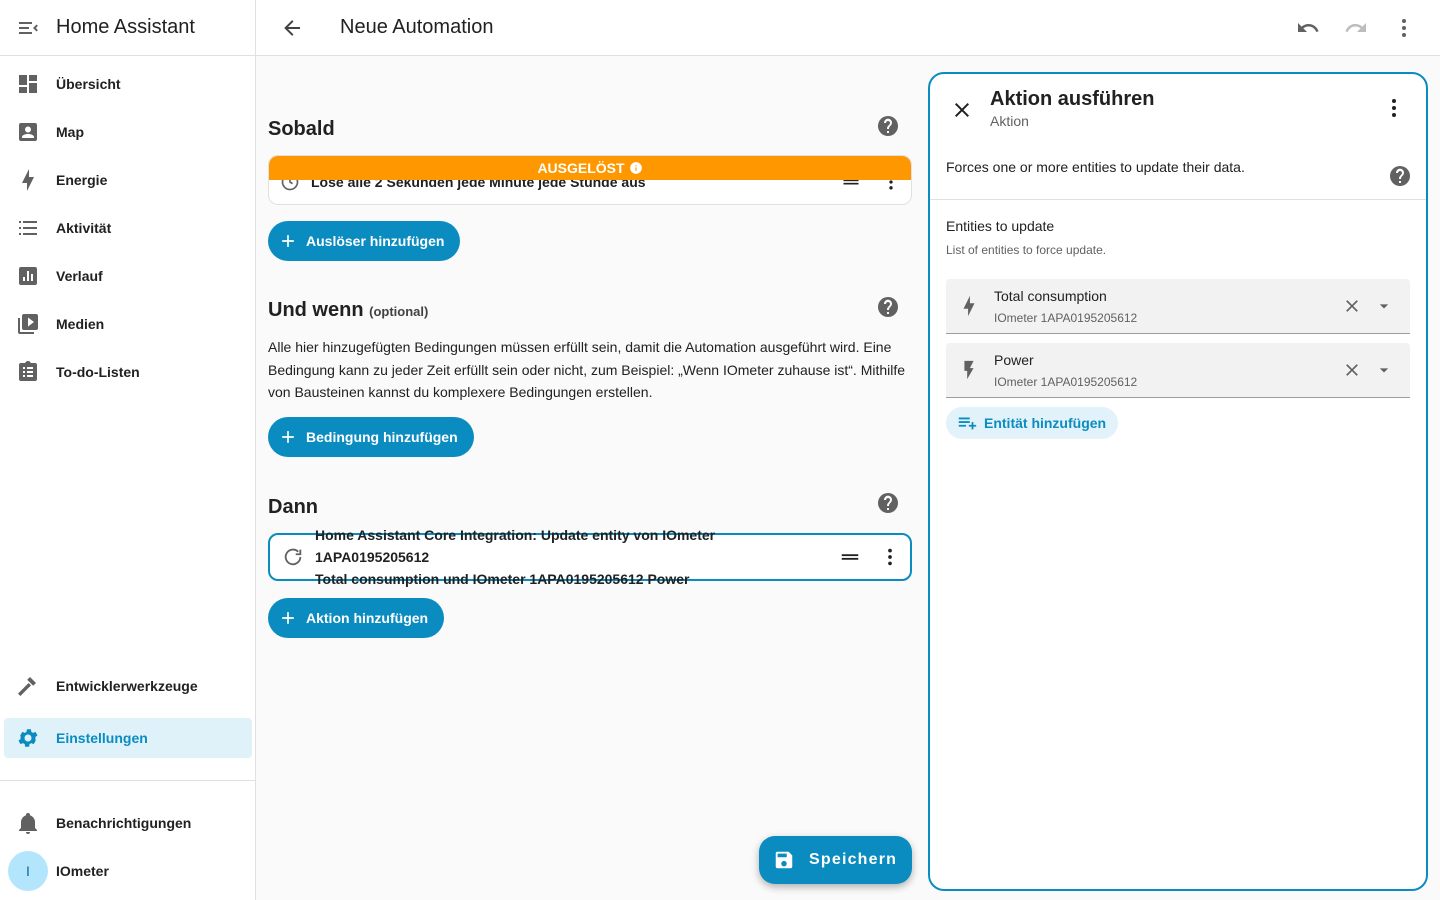  Describe the element at coordinates (399, 311) in the screenshot. I see `optional-label: (optional)` at that location.